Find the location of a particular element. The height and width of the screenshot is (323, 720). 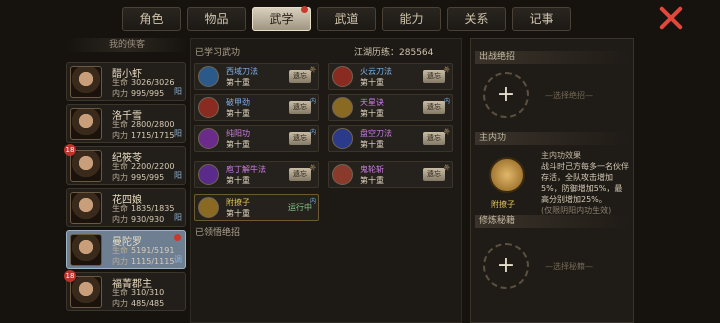

skill-card: 盘空刀法 第十重 外 遗忘 is located at coordinates (390, 138).